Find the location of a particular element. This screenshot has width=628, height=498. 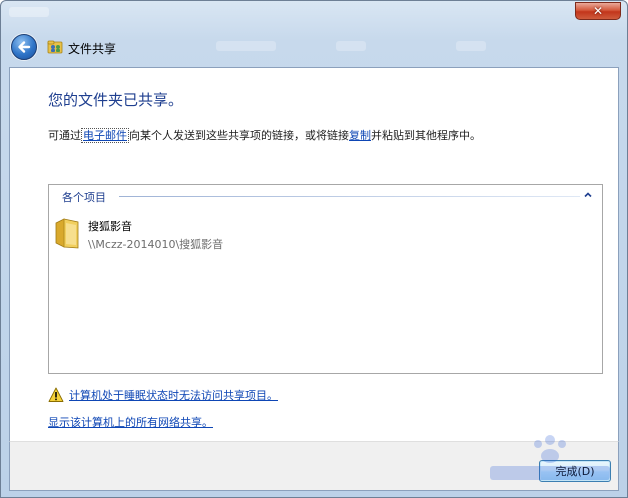

instruction-middle: 向某个人发送到这些共享项的链接，或将链接 is located at coordinates (239, 135).